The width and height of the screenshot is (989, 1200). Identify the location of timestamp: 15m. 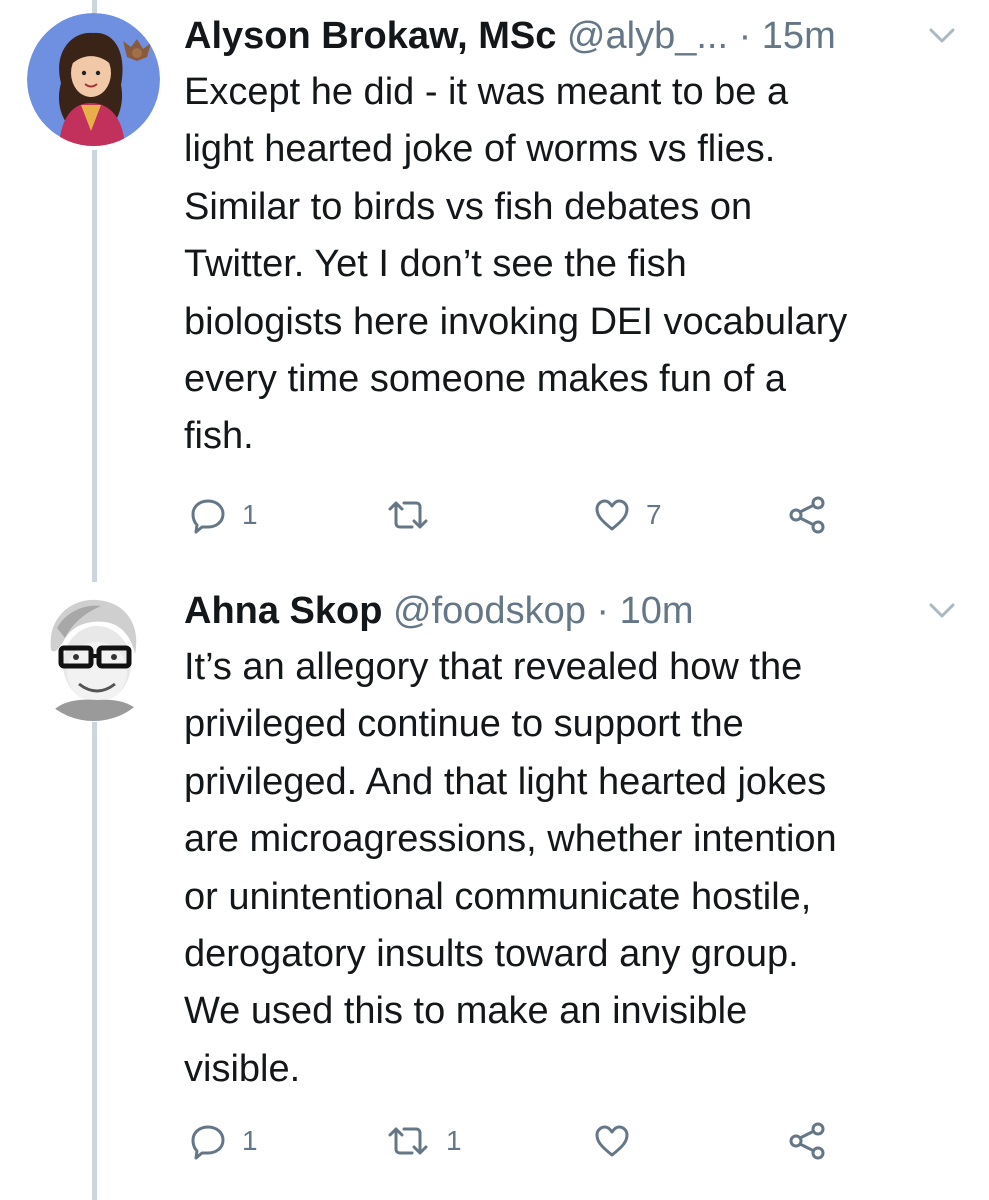
(799, 36).